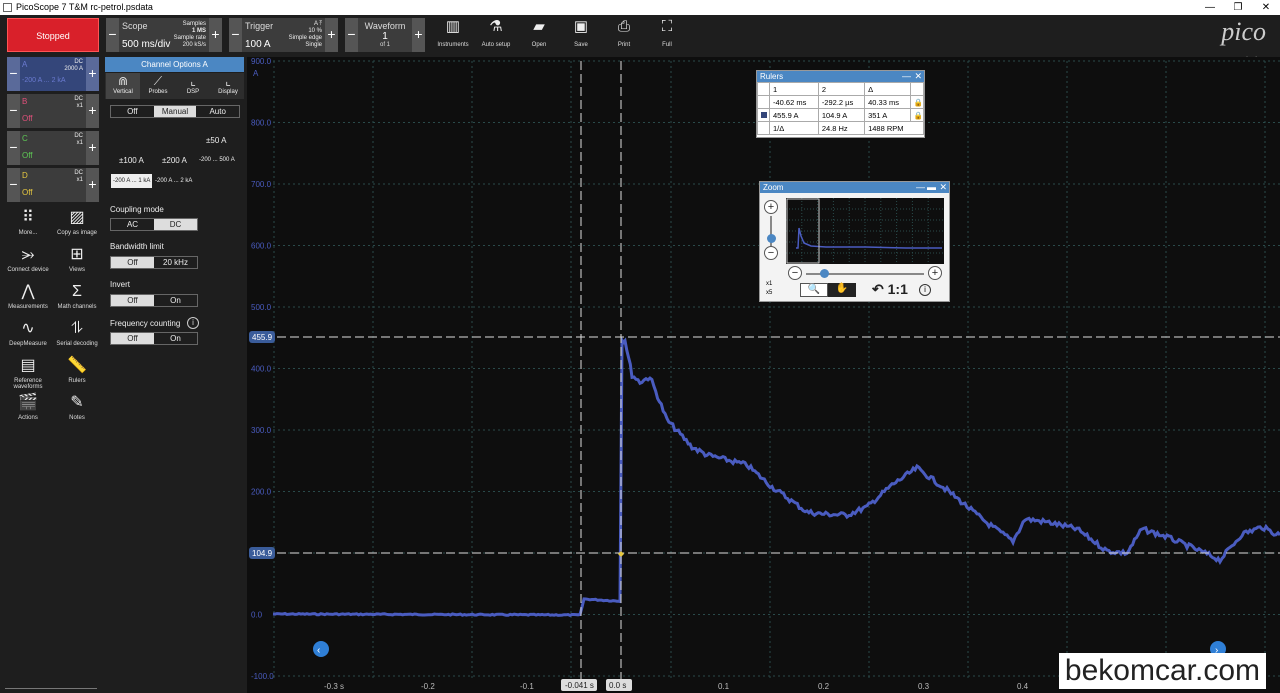  Describe the element at coordinates (771, 207) in the screenshot. I see `zoom-in-button: +` at that location.